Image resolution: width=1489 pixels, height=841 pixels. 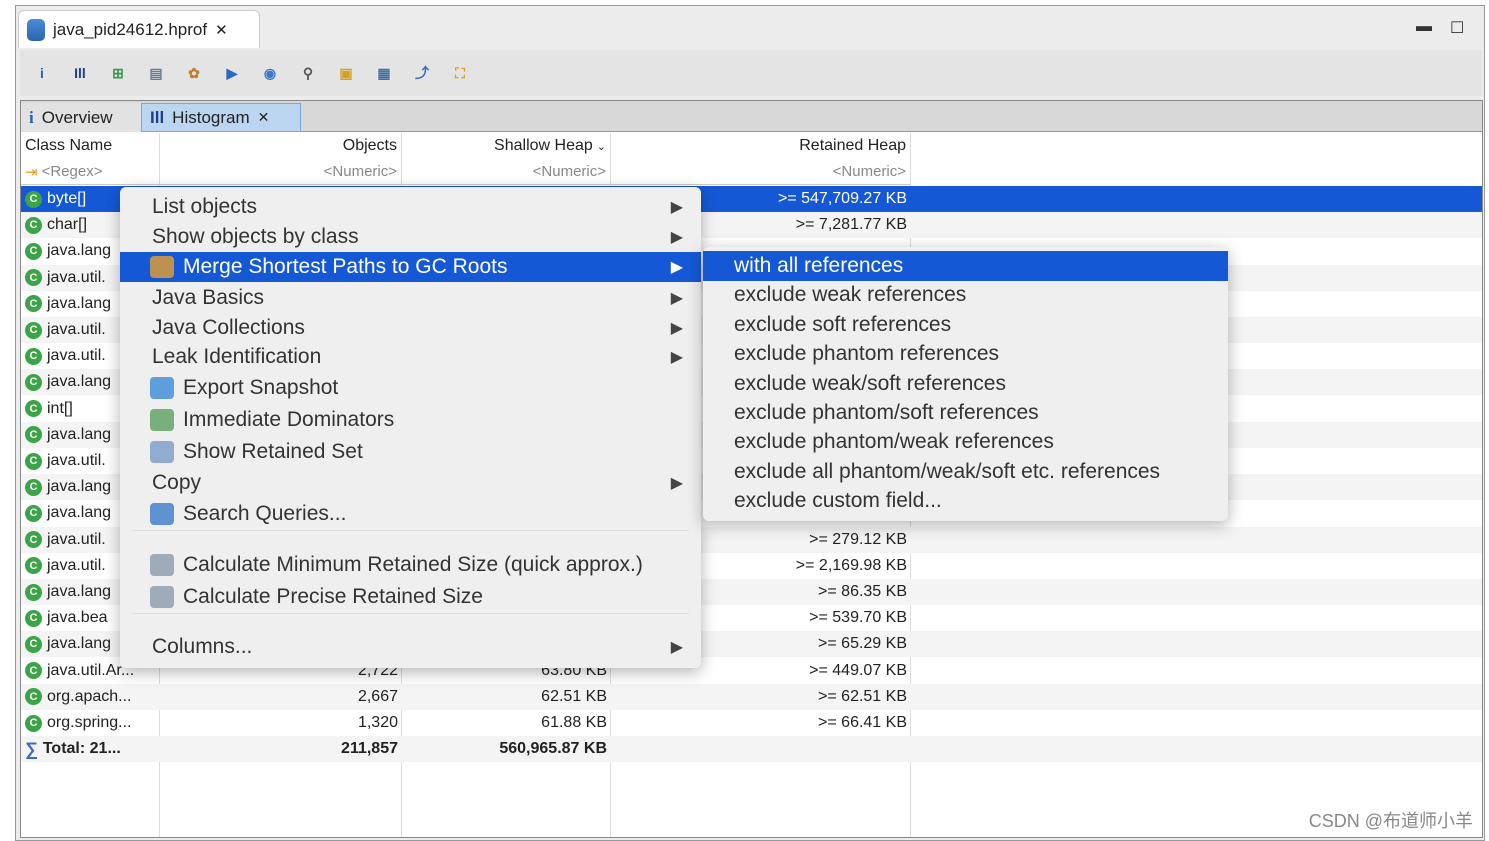 I want to click on menu-item: Export Snapshot, so click(x=410, y=388).